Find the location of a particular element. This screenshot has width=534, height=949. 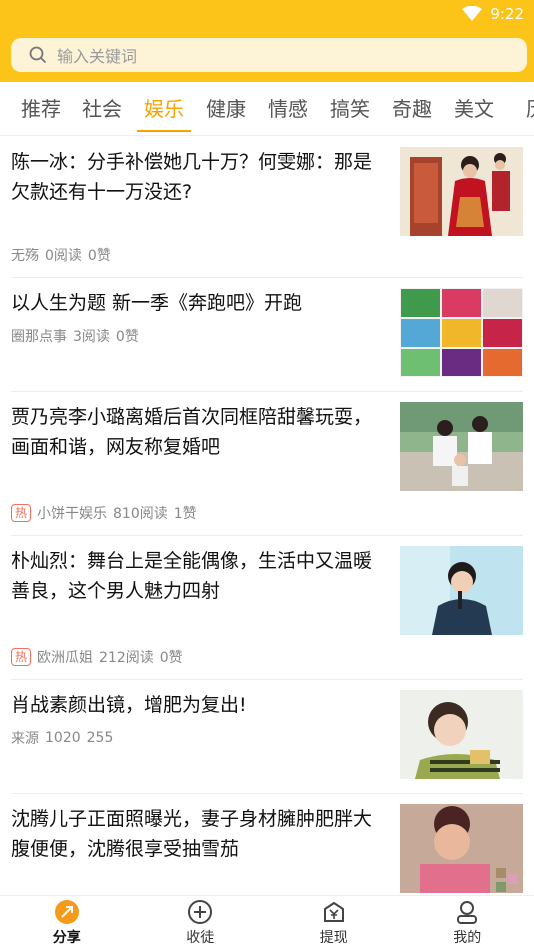

nav-withdraw: 提现 is located at coordinates (334, 922).